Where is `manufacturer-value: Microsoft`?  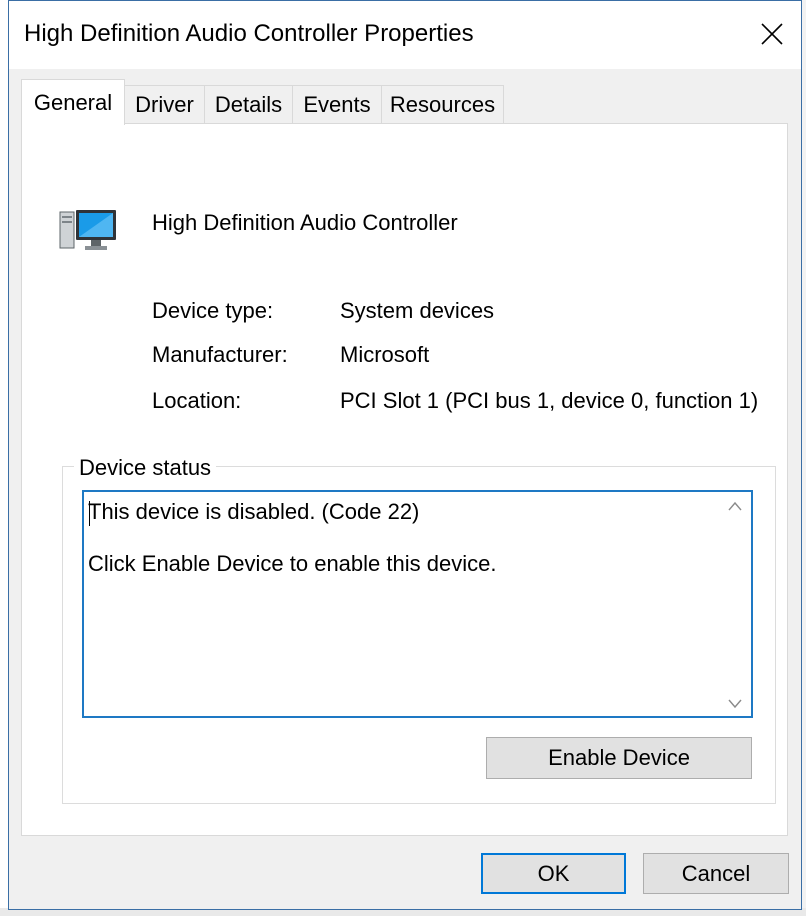 manufacturer-value: Microsoft is located at coordinates (385, 354).